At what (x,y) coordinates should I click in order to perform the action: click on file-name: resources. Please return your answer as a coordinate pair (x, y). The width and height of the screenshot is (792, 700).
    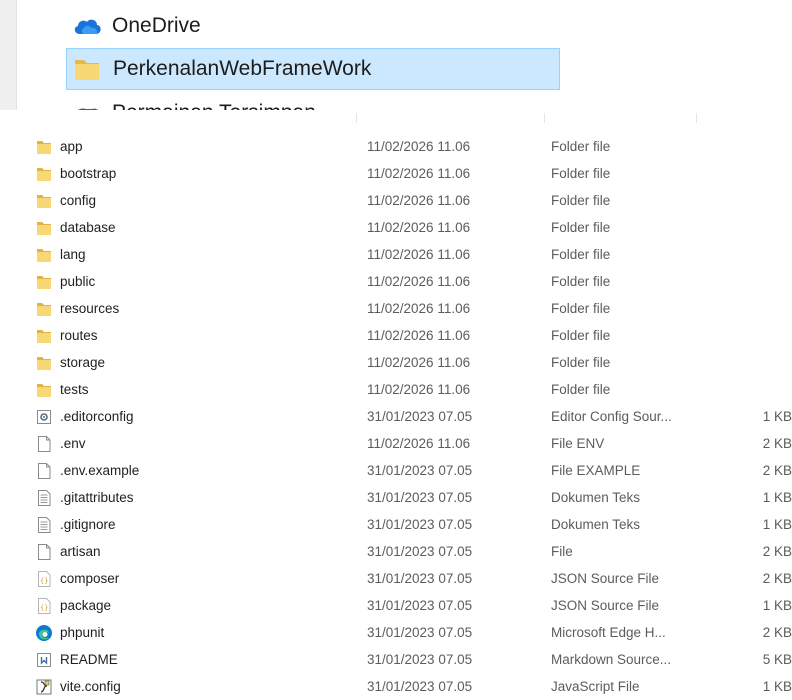
    Looking at the image, I should click on (90, 308).